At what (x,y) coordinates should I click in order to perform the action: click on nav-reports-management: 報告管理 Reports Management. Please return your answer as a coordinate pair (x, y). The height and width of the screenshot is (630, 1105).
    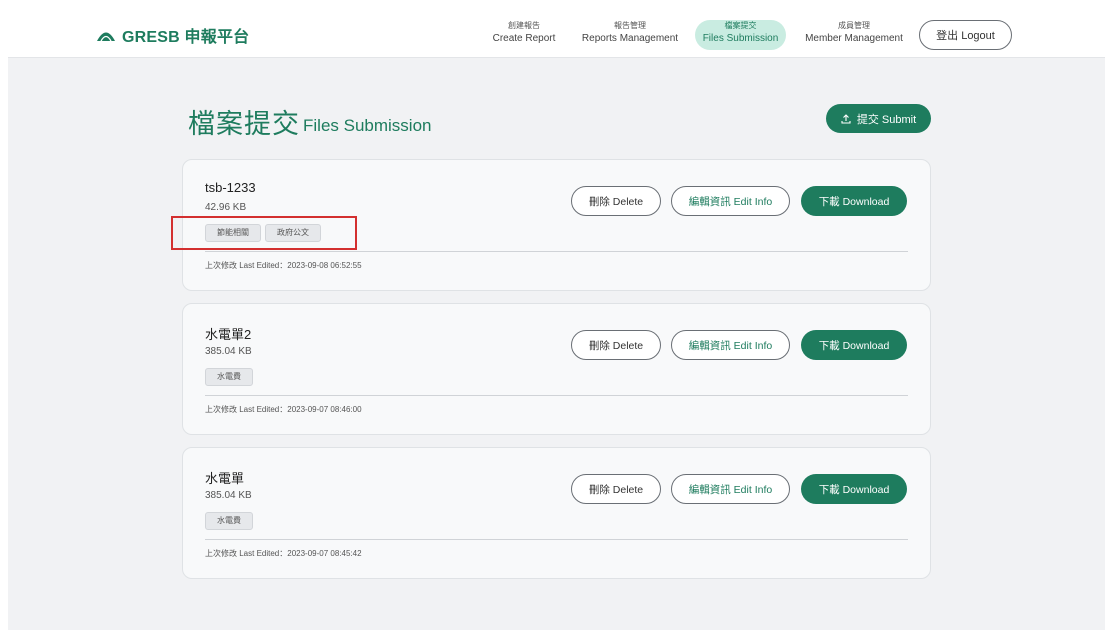
    Looking at the image, I should click on (630, 35).